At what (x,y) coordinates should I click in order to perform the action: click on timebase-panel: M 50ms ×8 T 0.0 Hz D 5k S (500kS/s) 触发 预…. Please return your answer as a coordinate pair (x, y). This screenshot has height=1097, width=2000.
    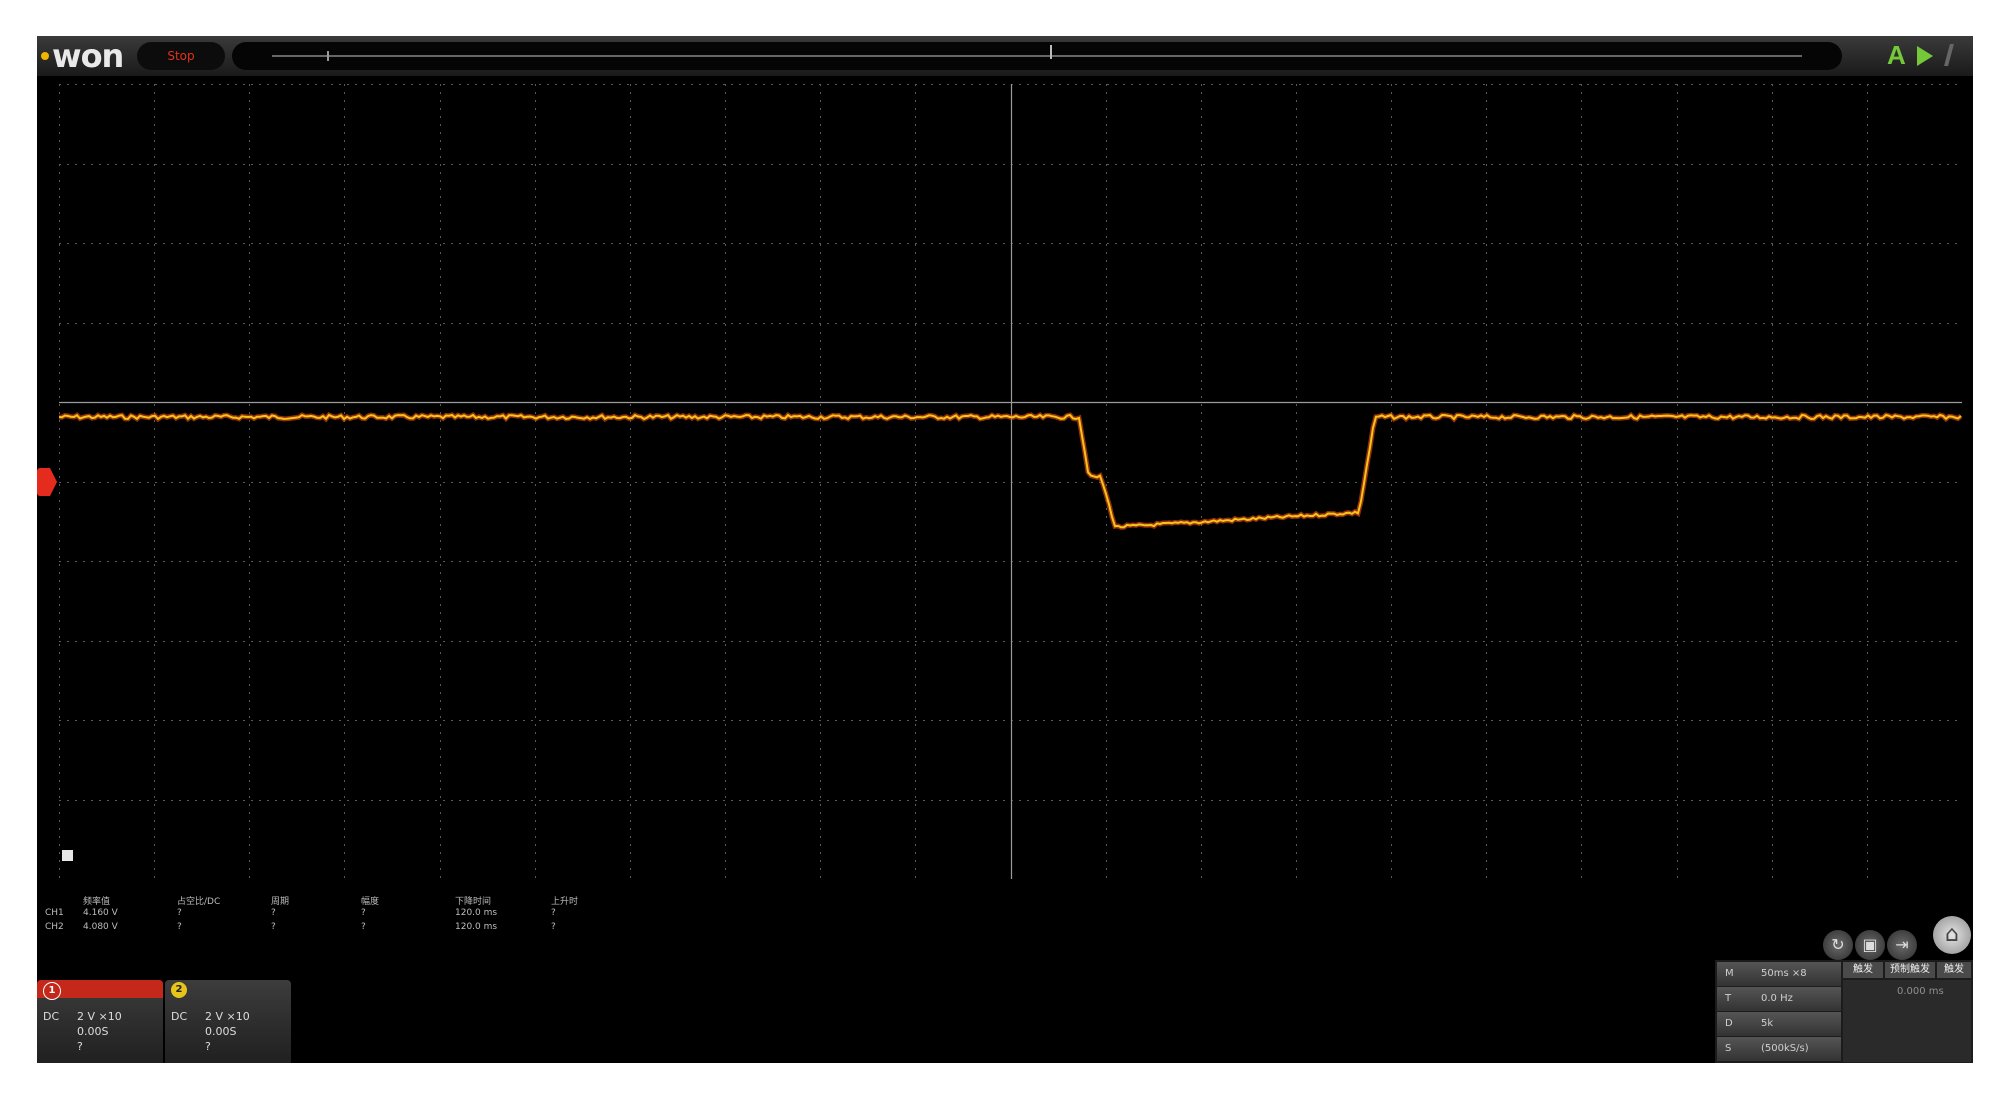
    Looking at the image, I should click on (1844, 1011).